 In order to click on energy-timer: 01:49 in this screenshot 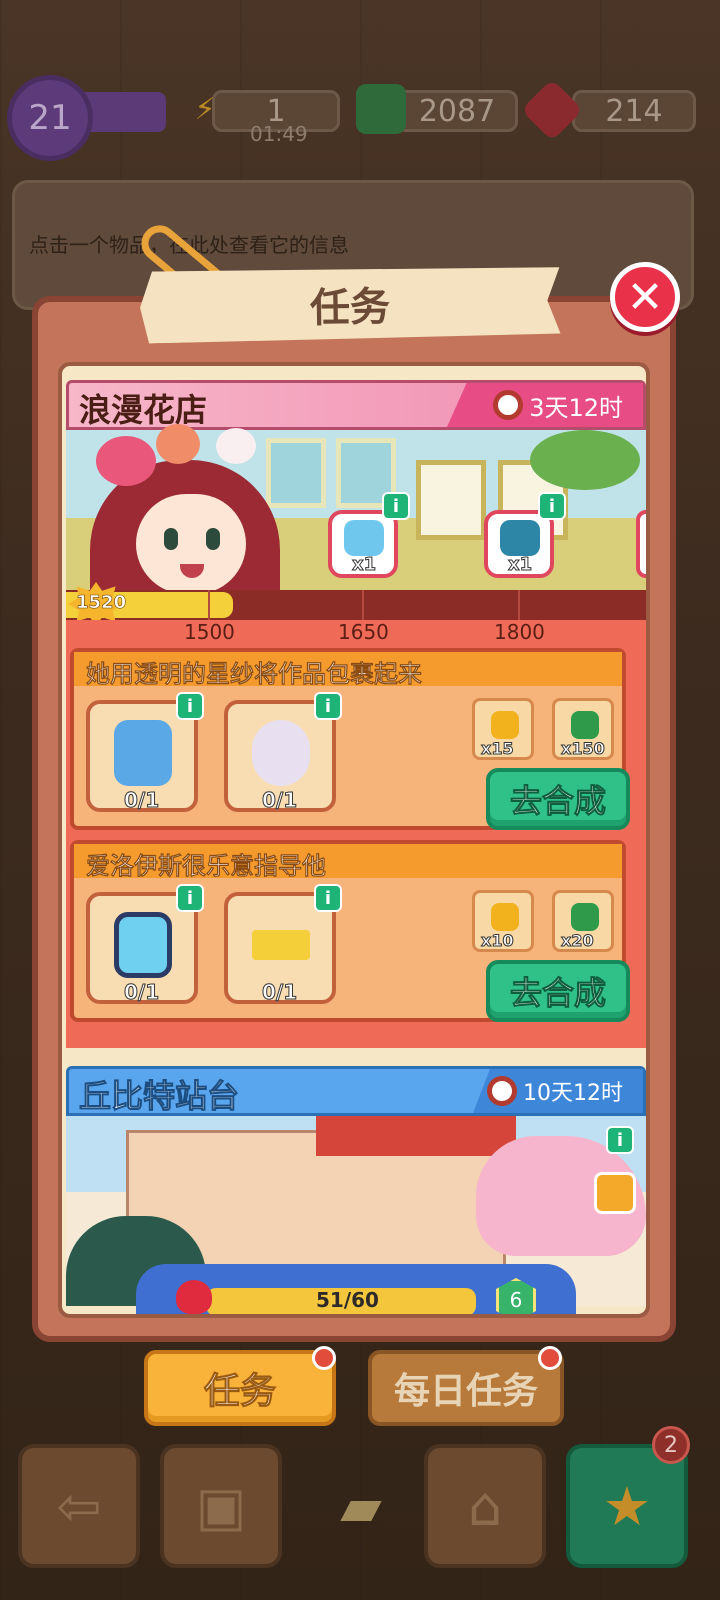, I will do `click(279, 134)`.